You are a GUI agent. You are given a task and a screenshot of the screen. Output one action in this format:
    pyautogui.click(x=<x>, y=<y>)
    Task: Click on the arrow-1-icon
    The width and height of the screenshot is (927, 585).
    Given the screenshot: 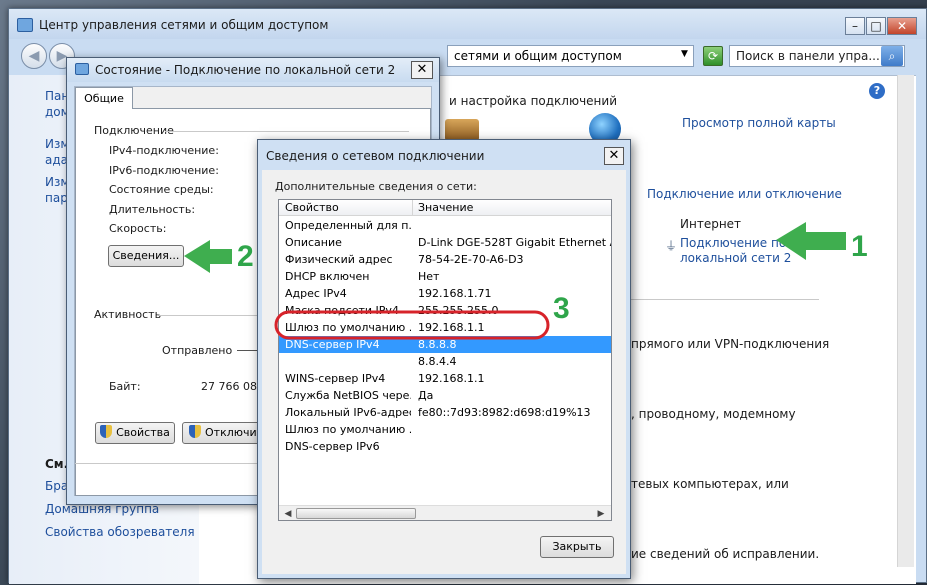 What is the action you would take?
    pyautogui.click(x=811, y=241)
    